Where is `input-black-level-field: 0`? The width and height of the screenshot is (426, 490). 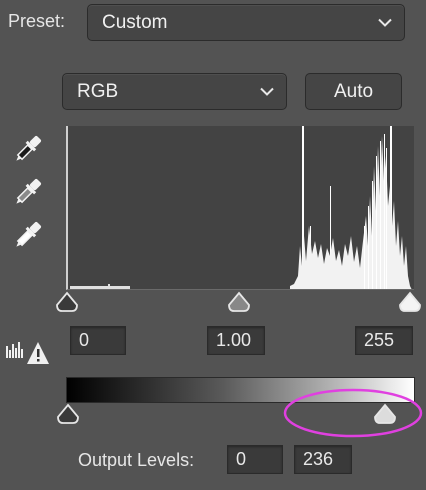 input-black-level-field: 0 is located at coordinates (98, 340).